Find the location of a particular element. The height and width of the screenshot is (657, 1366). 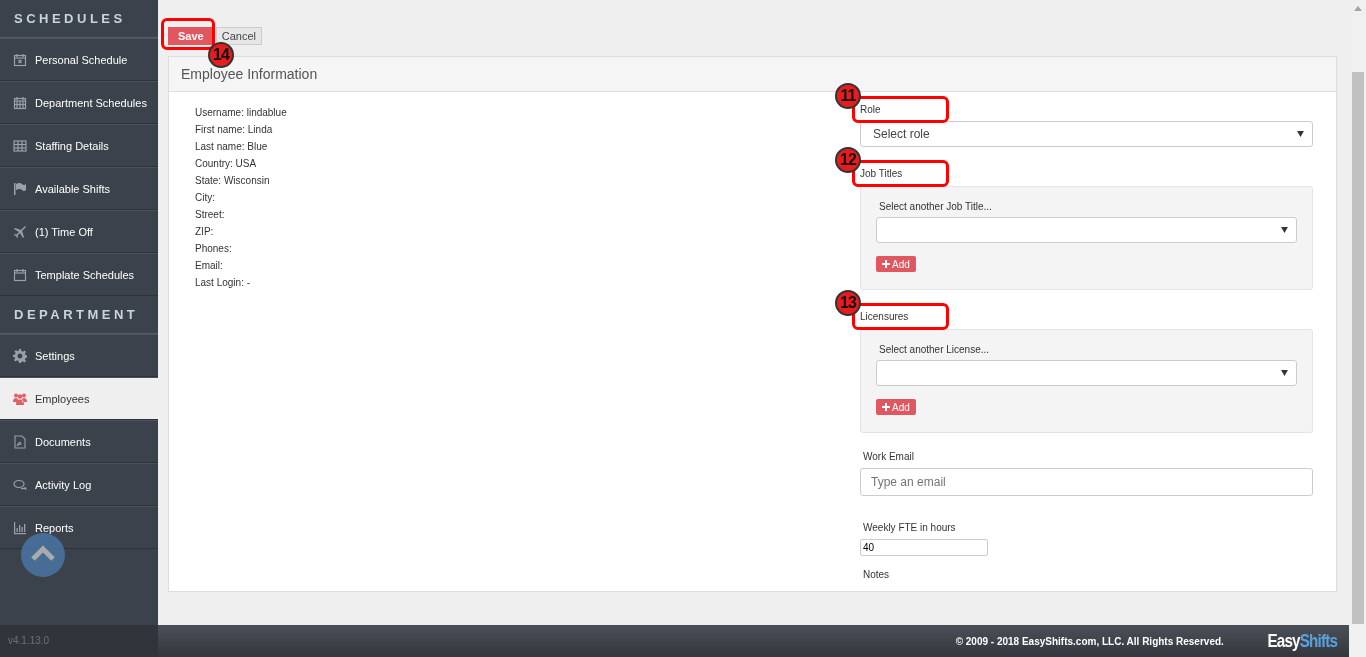

hours-field: 40 is located at coordinates (924, 547).